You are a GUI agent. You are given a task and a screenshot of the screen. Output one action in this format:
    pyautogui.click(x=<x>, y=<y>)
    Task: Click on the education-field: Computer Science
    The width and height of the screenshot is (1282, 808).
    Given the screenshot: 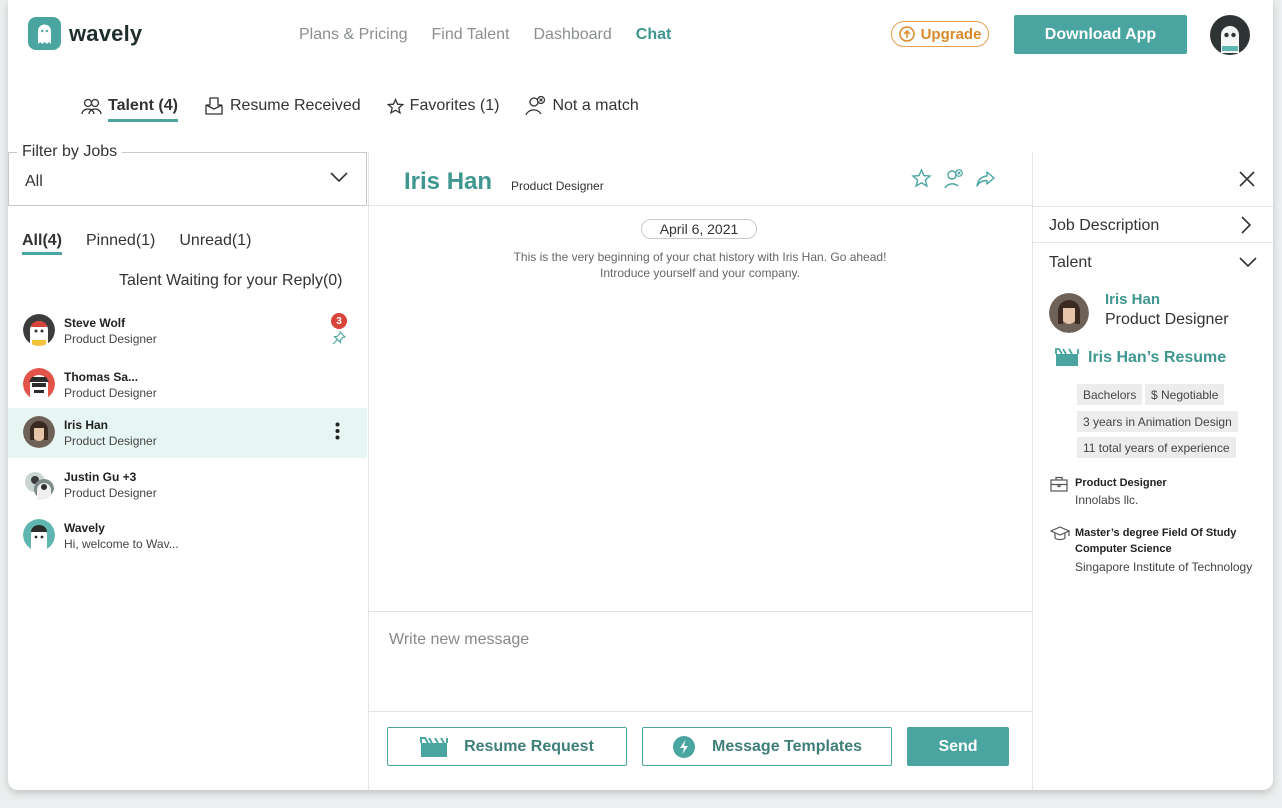 What is the action you would take?
    pyautogui.click(x=1123, y=549)
    